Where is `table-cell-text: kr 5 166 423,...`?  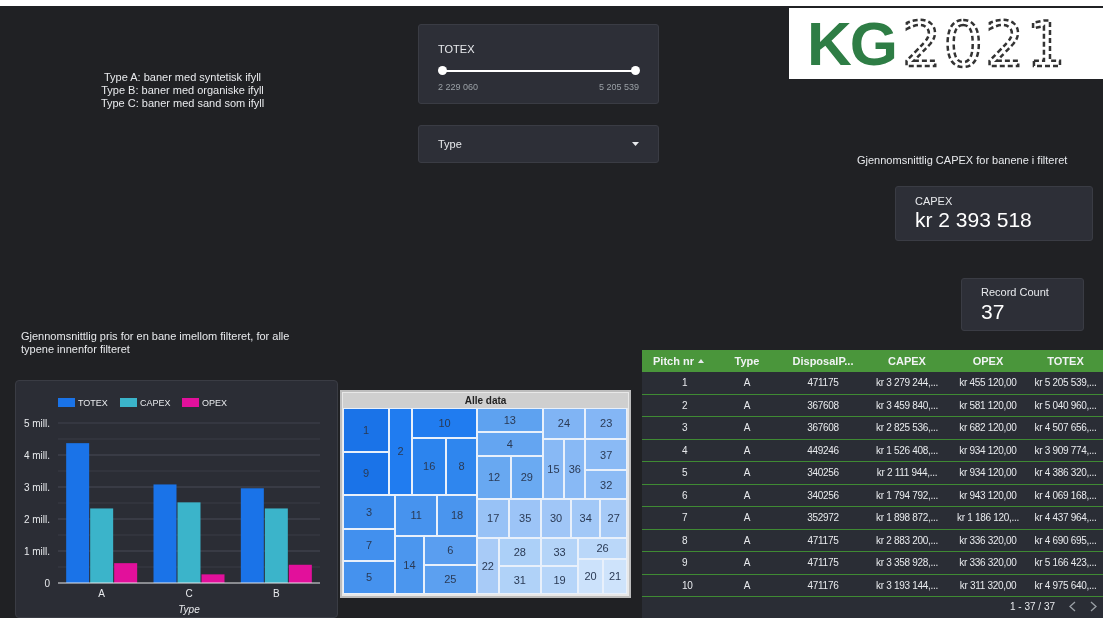
table-cell-text: kr 5 166 423,... is located at coordinates (1065, 563).